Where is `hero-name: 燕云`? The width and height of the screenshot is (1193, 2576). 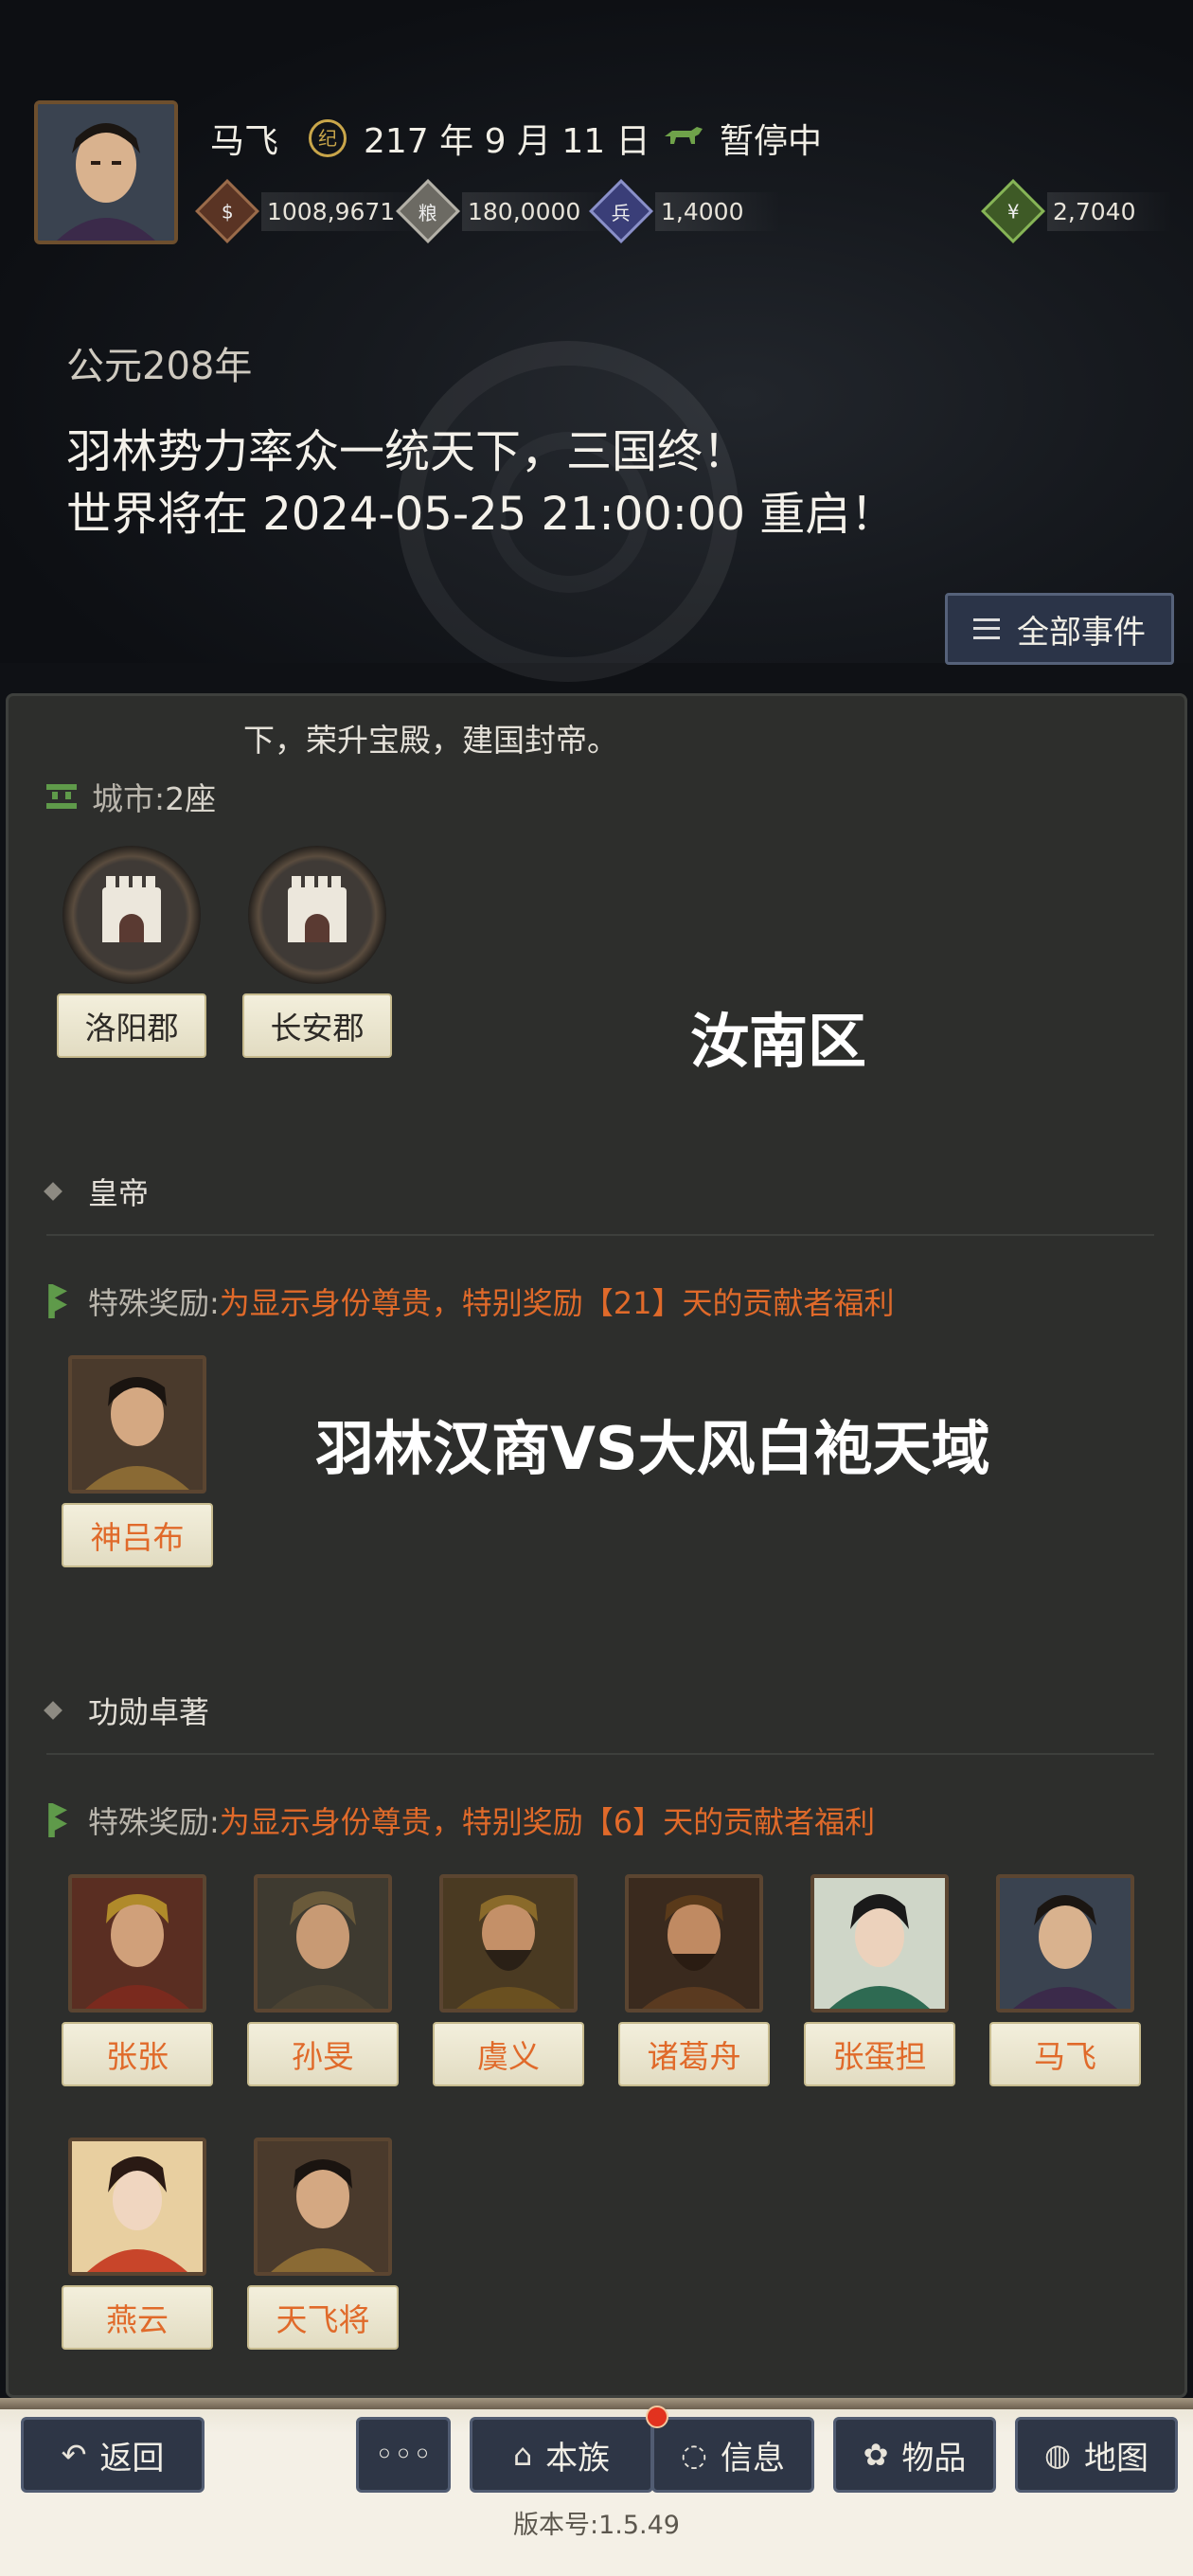 hero-name: 燕云 is located at coordinates (137, 2317).